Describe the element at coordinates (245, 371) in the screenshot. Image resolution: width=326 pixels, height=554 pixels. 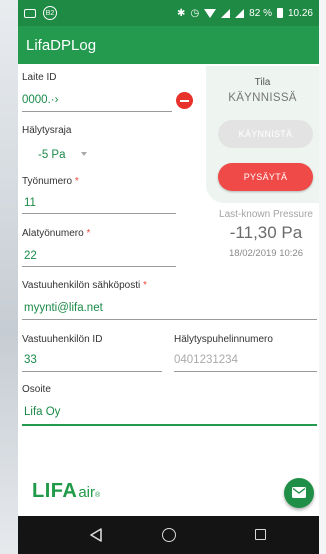
I see `alarm-phone-underline` at that location.